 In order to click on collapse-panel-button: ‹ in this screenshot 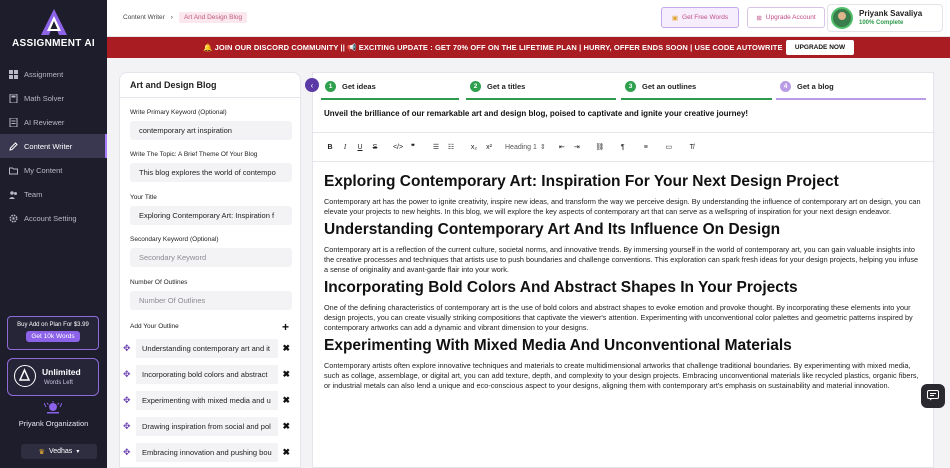, I will do `click(312, 85)`.